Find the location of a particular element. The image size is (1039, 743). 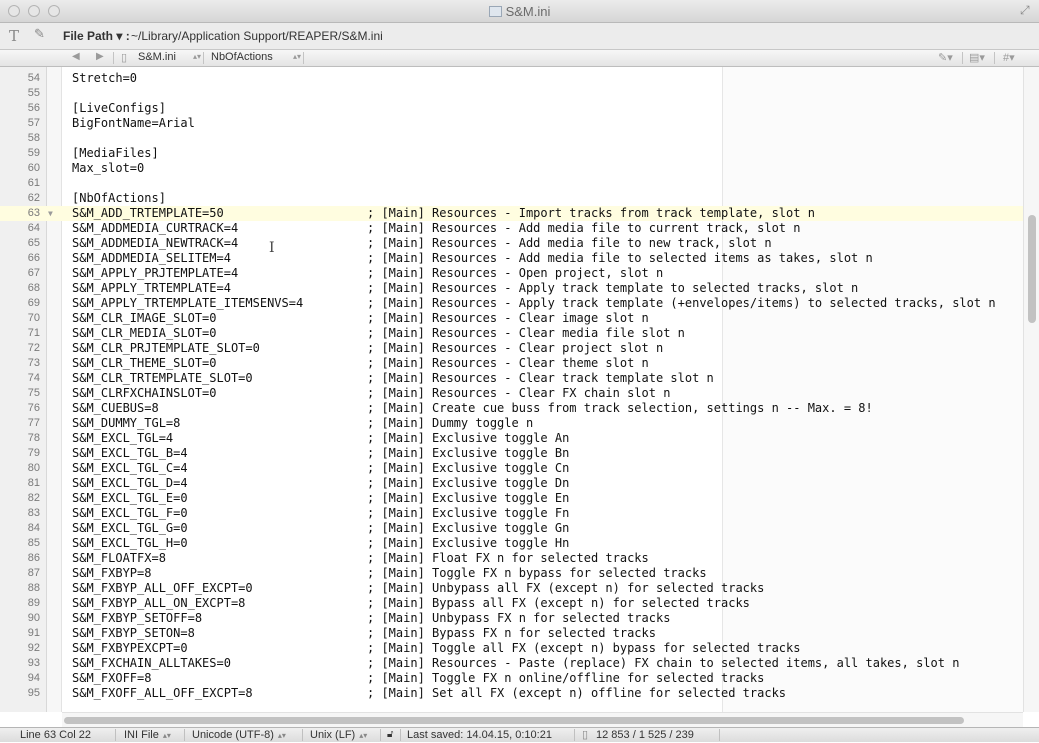

divider is located at coordinates (302, 735).